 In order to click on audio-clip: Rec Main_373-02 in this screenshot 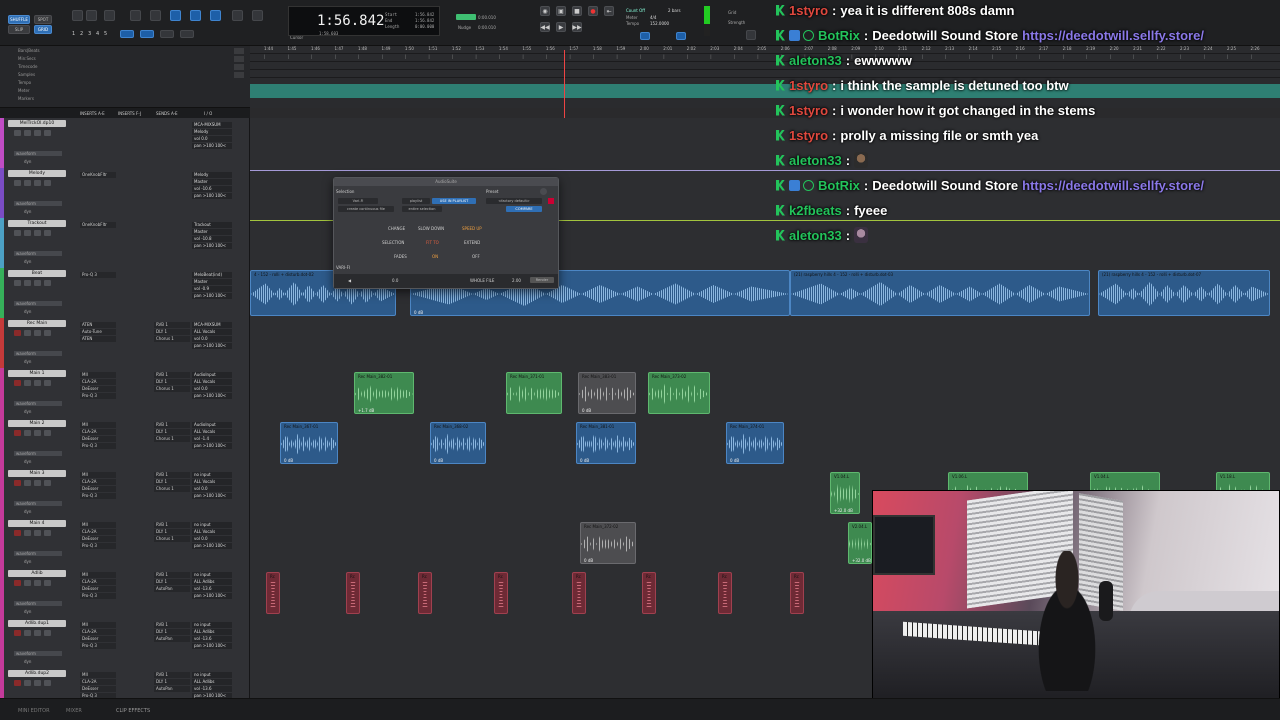, I will do `click(679, 393)`.